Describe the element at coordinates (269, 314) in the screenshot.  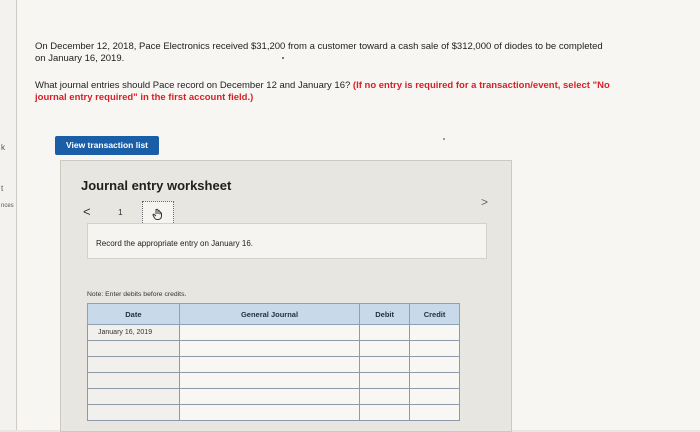
I see `col-header-general-journal: General Journal` at that location.